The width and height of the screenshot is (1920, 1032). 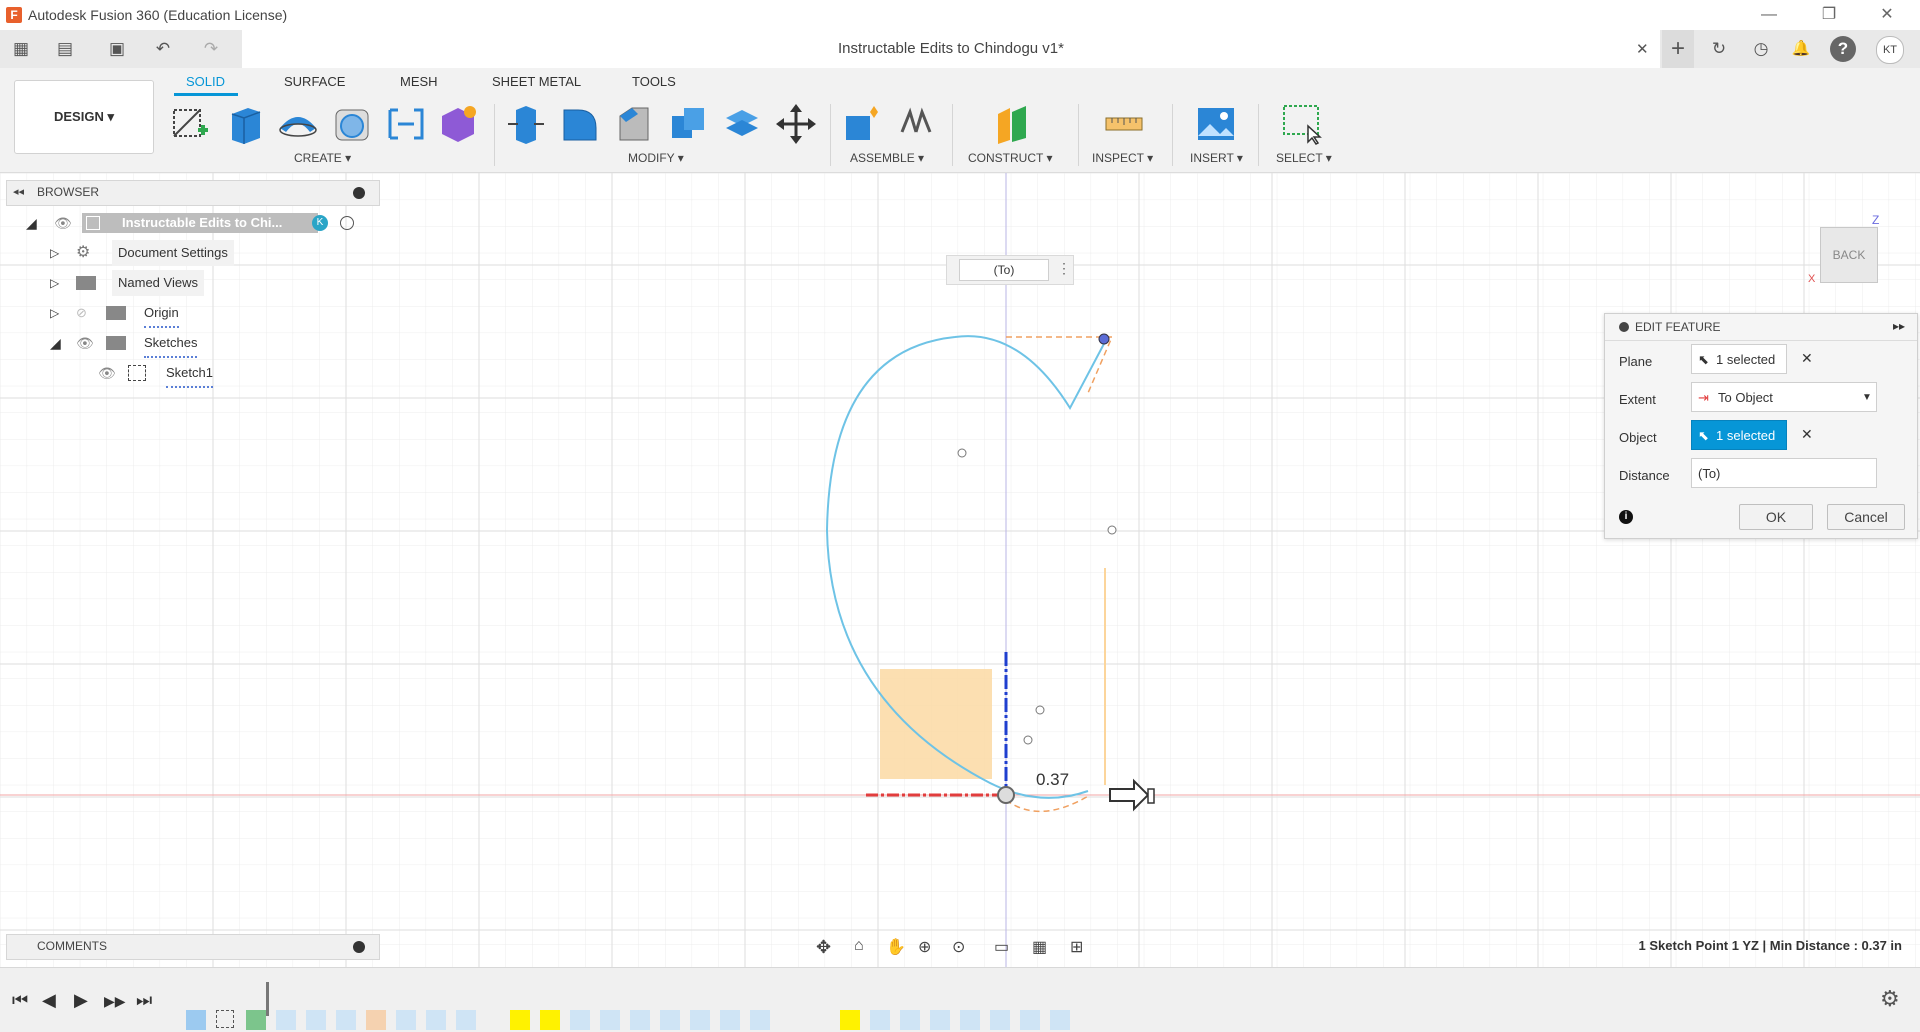 What do you see at coordinates (1784, 473) in the screenshot?
I see `distance-input: (To)` at bounding box center [1784, 473].